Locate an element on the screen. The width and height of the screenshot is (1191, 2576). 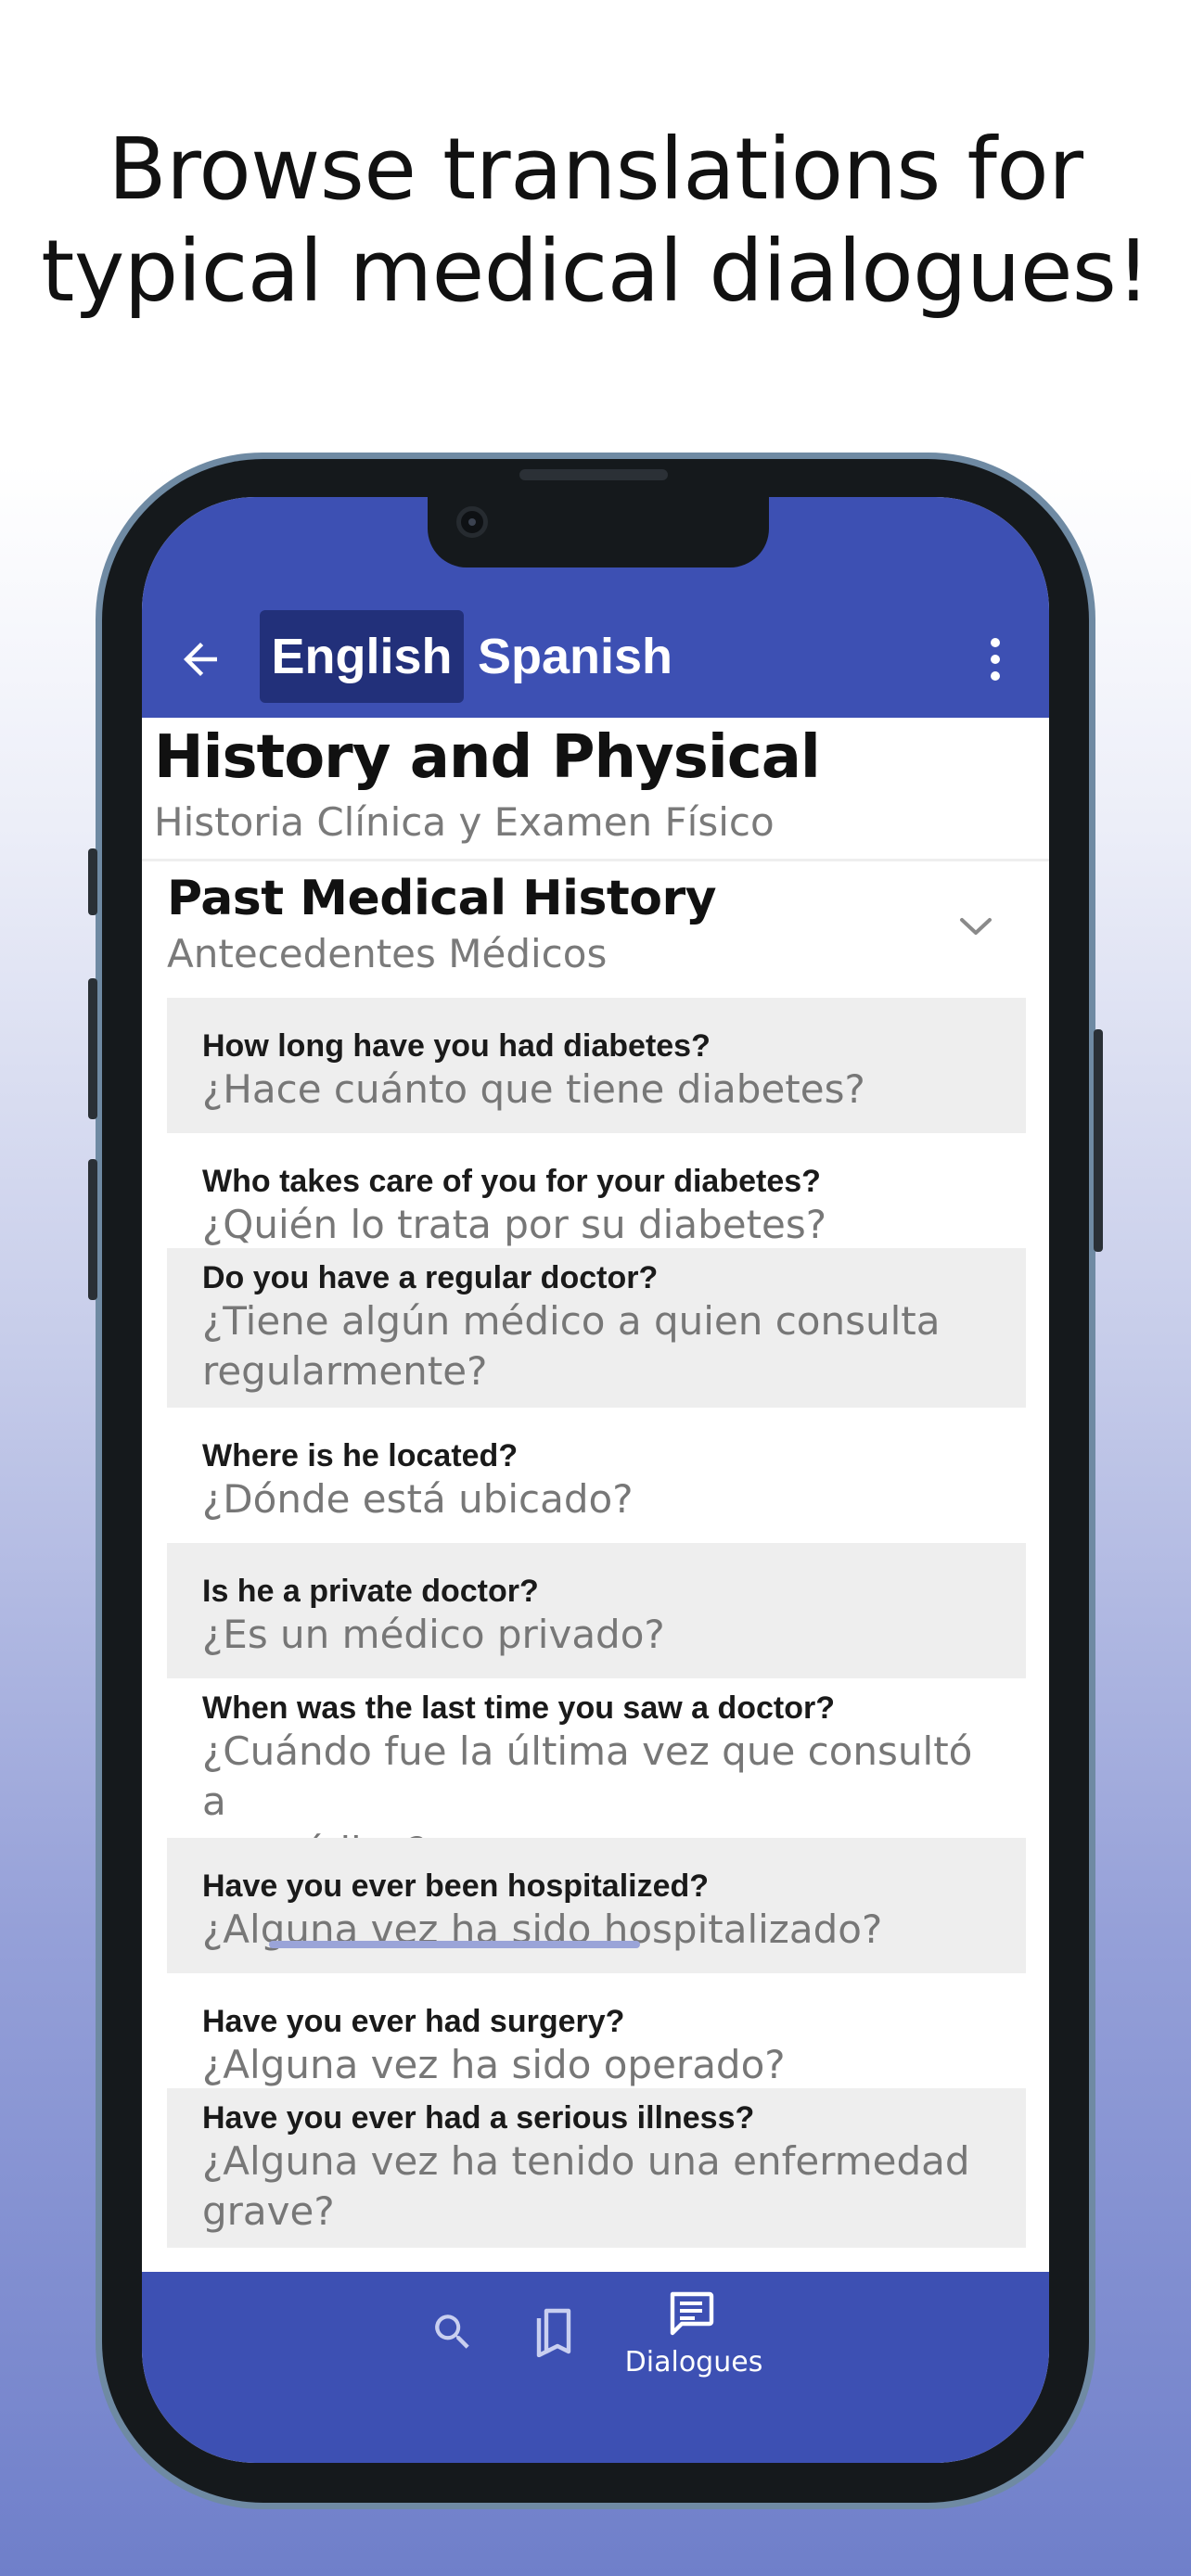
divider is located at coordinates (595, 860).